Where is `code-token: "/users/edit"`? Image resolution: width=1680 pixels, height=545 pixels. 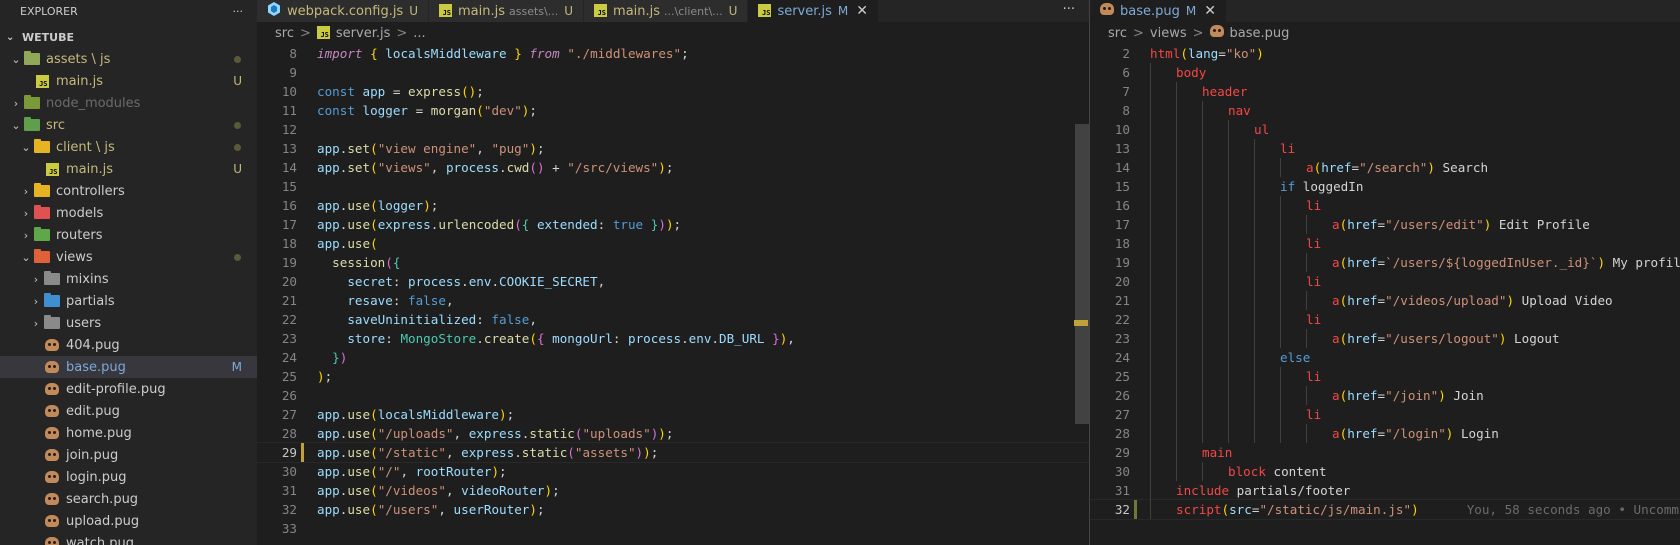
code-token: "/users/edit" is located at coordinates (1434, 224).